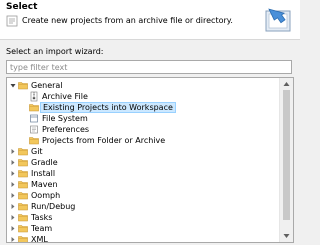 This screenshot has height=245, width=320. I want to click on project-folder-icon, so click(34, 107).